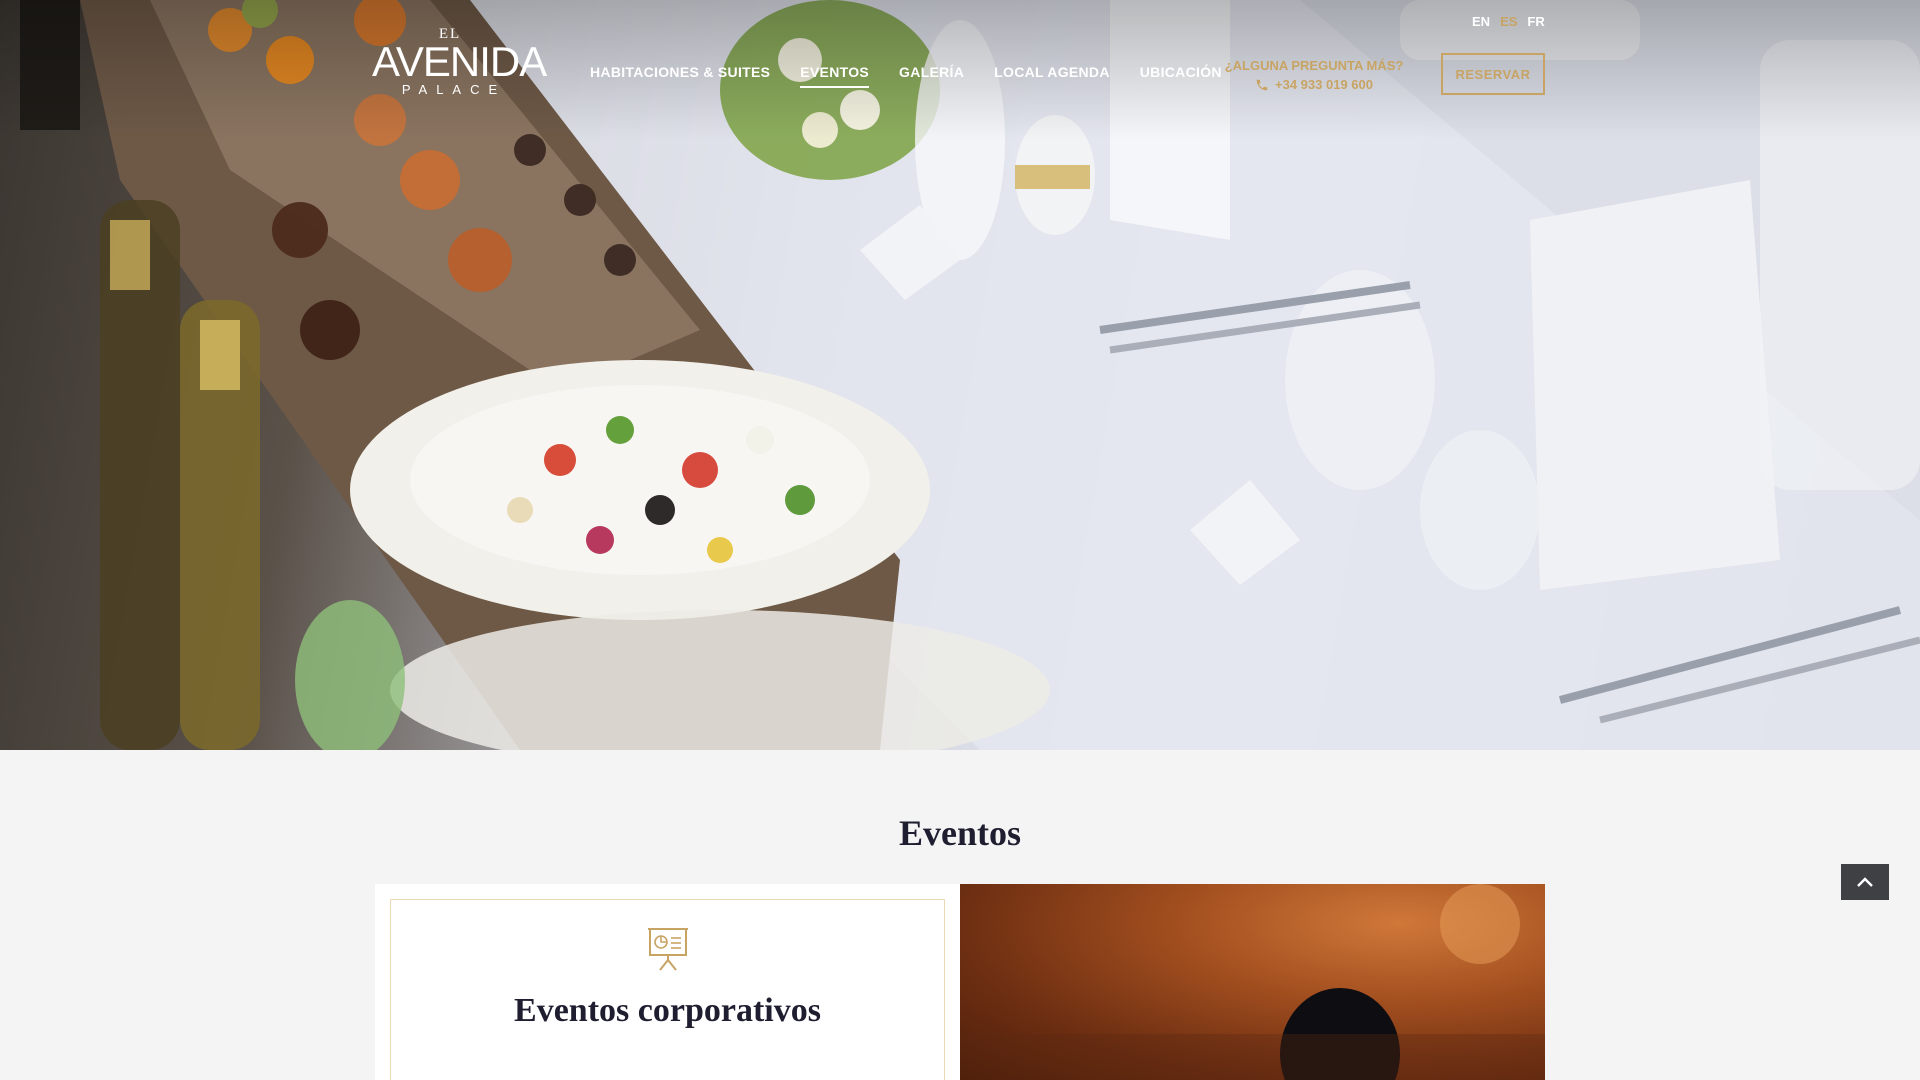  Describe the element at coordinates (1181, 76) in the screenshot. I see `nav-item-ubicacion: UBICACIÓN` at that location.